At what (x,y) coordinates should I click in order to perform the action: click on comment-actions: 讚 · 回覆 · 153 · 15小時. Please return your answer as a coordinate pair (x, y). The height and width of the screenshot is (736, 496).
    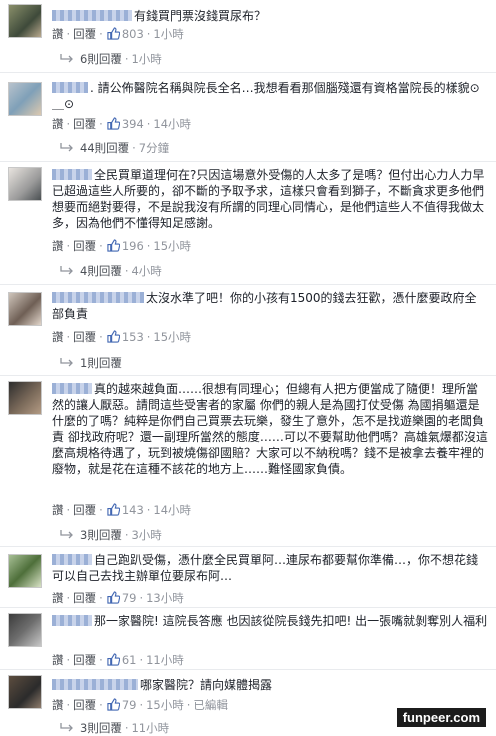
    Looking at the image, I should click on (122, 337).